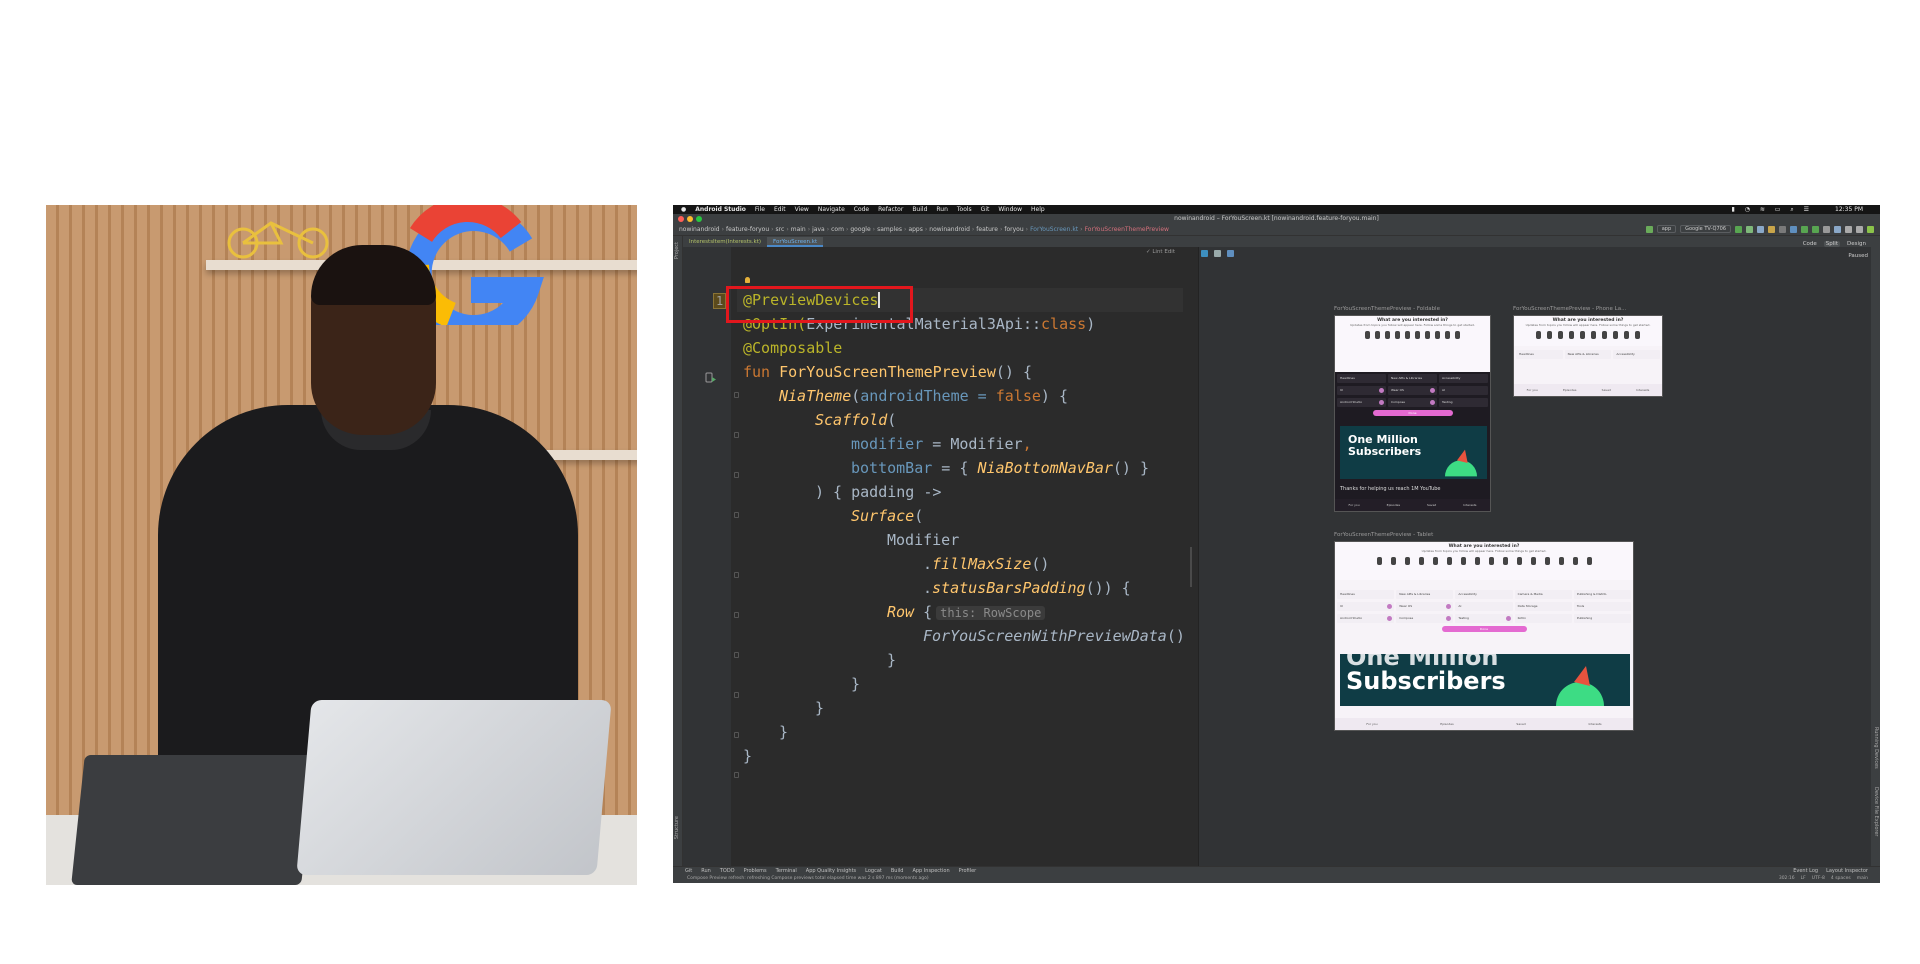 The image size is (1920, 964). Describe the element at coordinates (1876, 748) in the screenshot. I see `running-devices-tool-button: Running Devices` at that location.